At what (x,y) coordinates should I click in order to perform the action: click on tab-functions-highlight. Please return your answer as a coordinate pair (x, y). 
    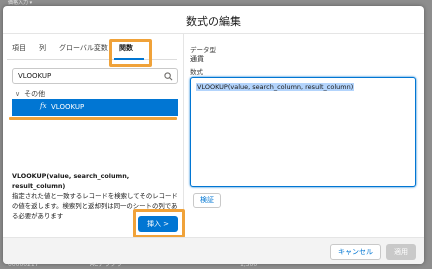
    Looking at the image, I should click on (130, 53).